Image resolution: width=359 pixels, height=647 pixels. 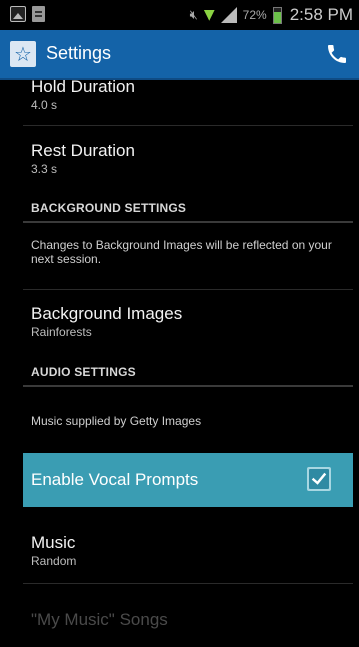 I want to click on vocal-prompts-checkbox, so click(x=319, y=479).